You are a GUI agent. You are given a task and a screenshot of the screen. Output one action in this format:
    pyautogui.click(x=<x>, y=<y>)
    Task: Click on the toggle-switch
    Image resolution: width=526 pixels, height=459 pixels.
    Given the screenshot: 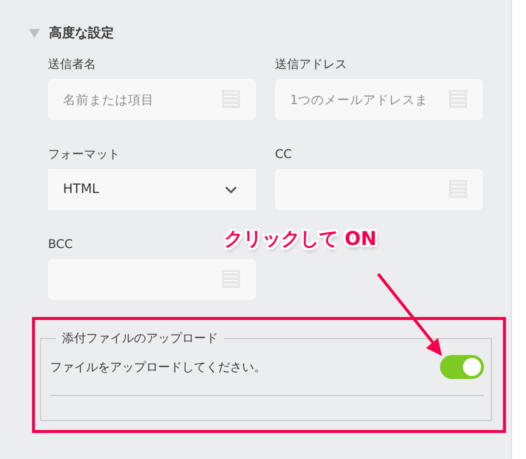 What is the action you would take?
    pyautogui.click(x=462, y=367)
    